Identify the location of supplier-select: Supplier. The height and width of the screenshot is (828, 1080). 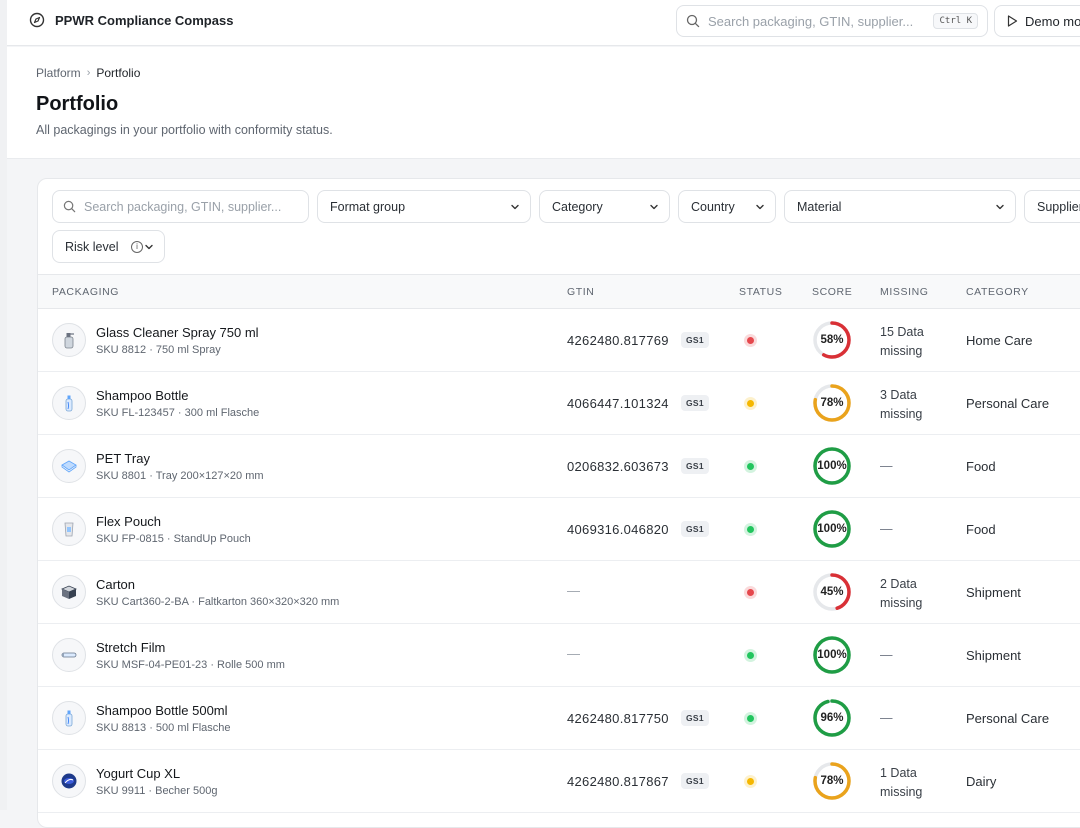
(1052, 206).